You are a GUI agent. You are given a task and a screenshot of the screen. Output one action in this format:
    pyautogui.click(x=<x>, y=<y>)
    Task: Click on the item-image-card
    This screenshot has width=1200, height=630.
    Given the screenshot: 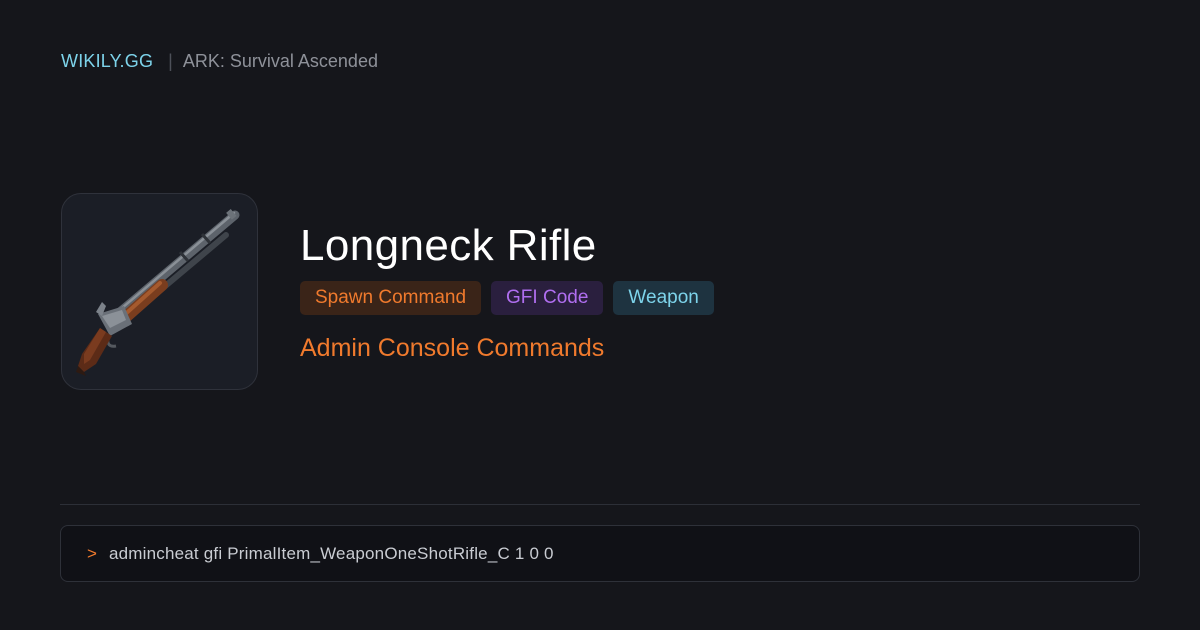 What is the action you would take?
    pyautogui.click(x=159, y=291)
    